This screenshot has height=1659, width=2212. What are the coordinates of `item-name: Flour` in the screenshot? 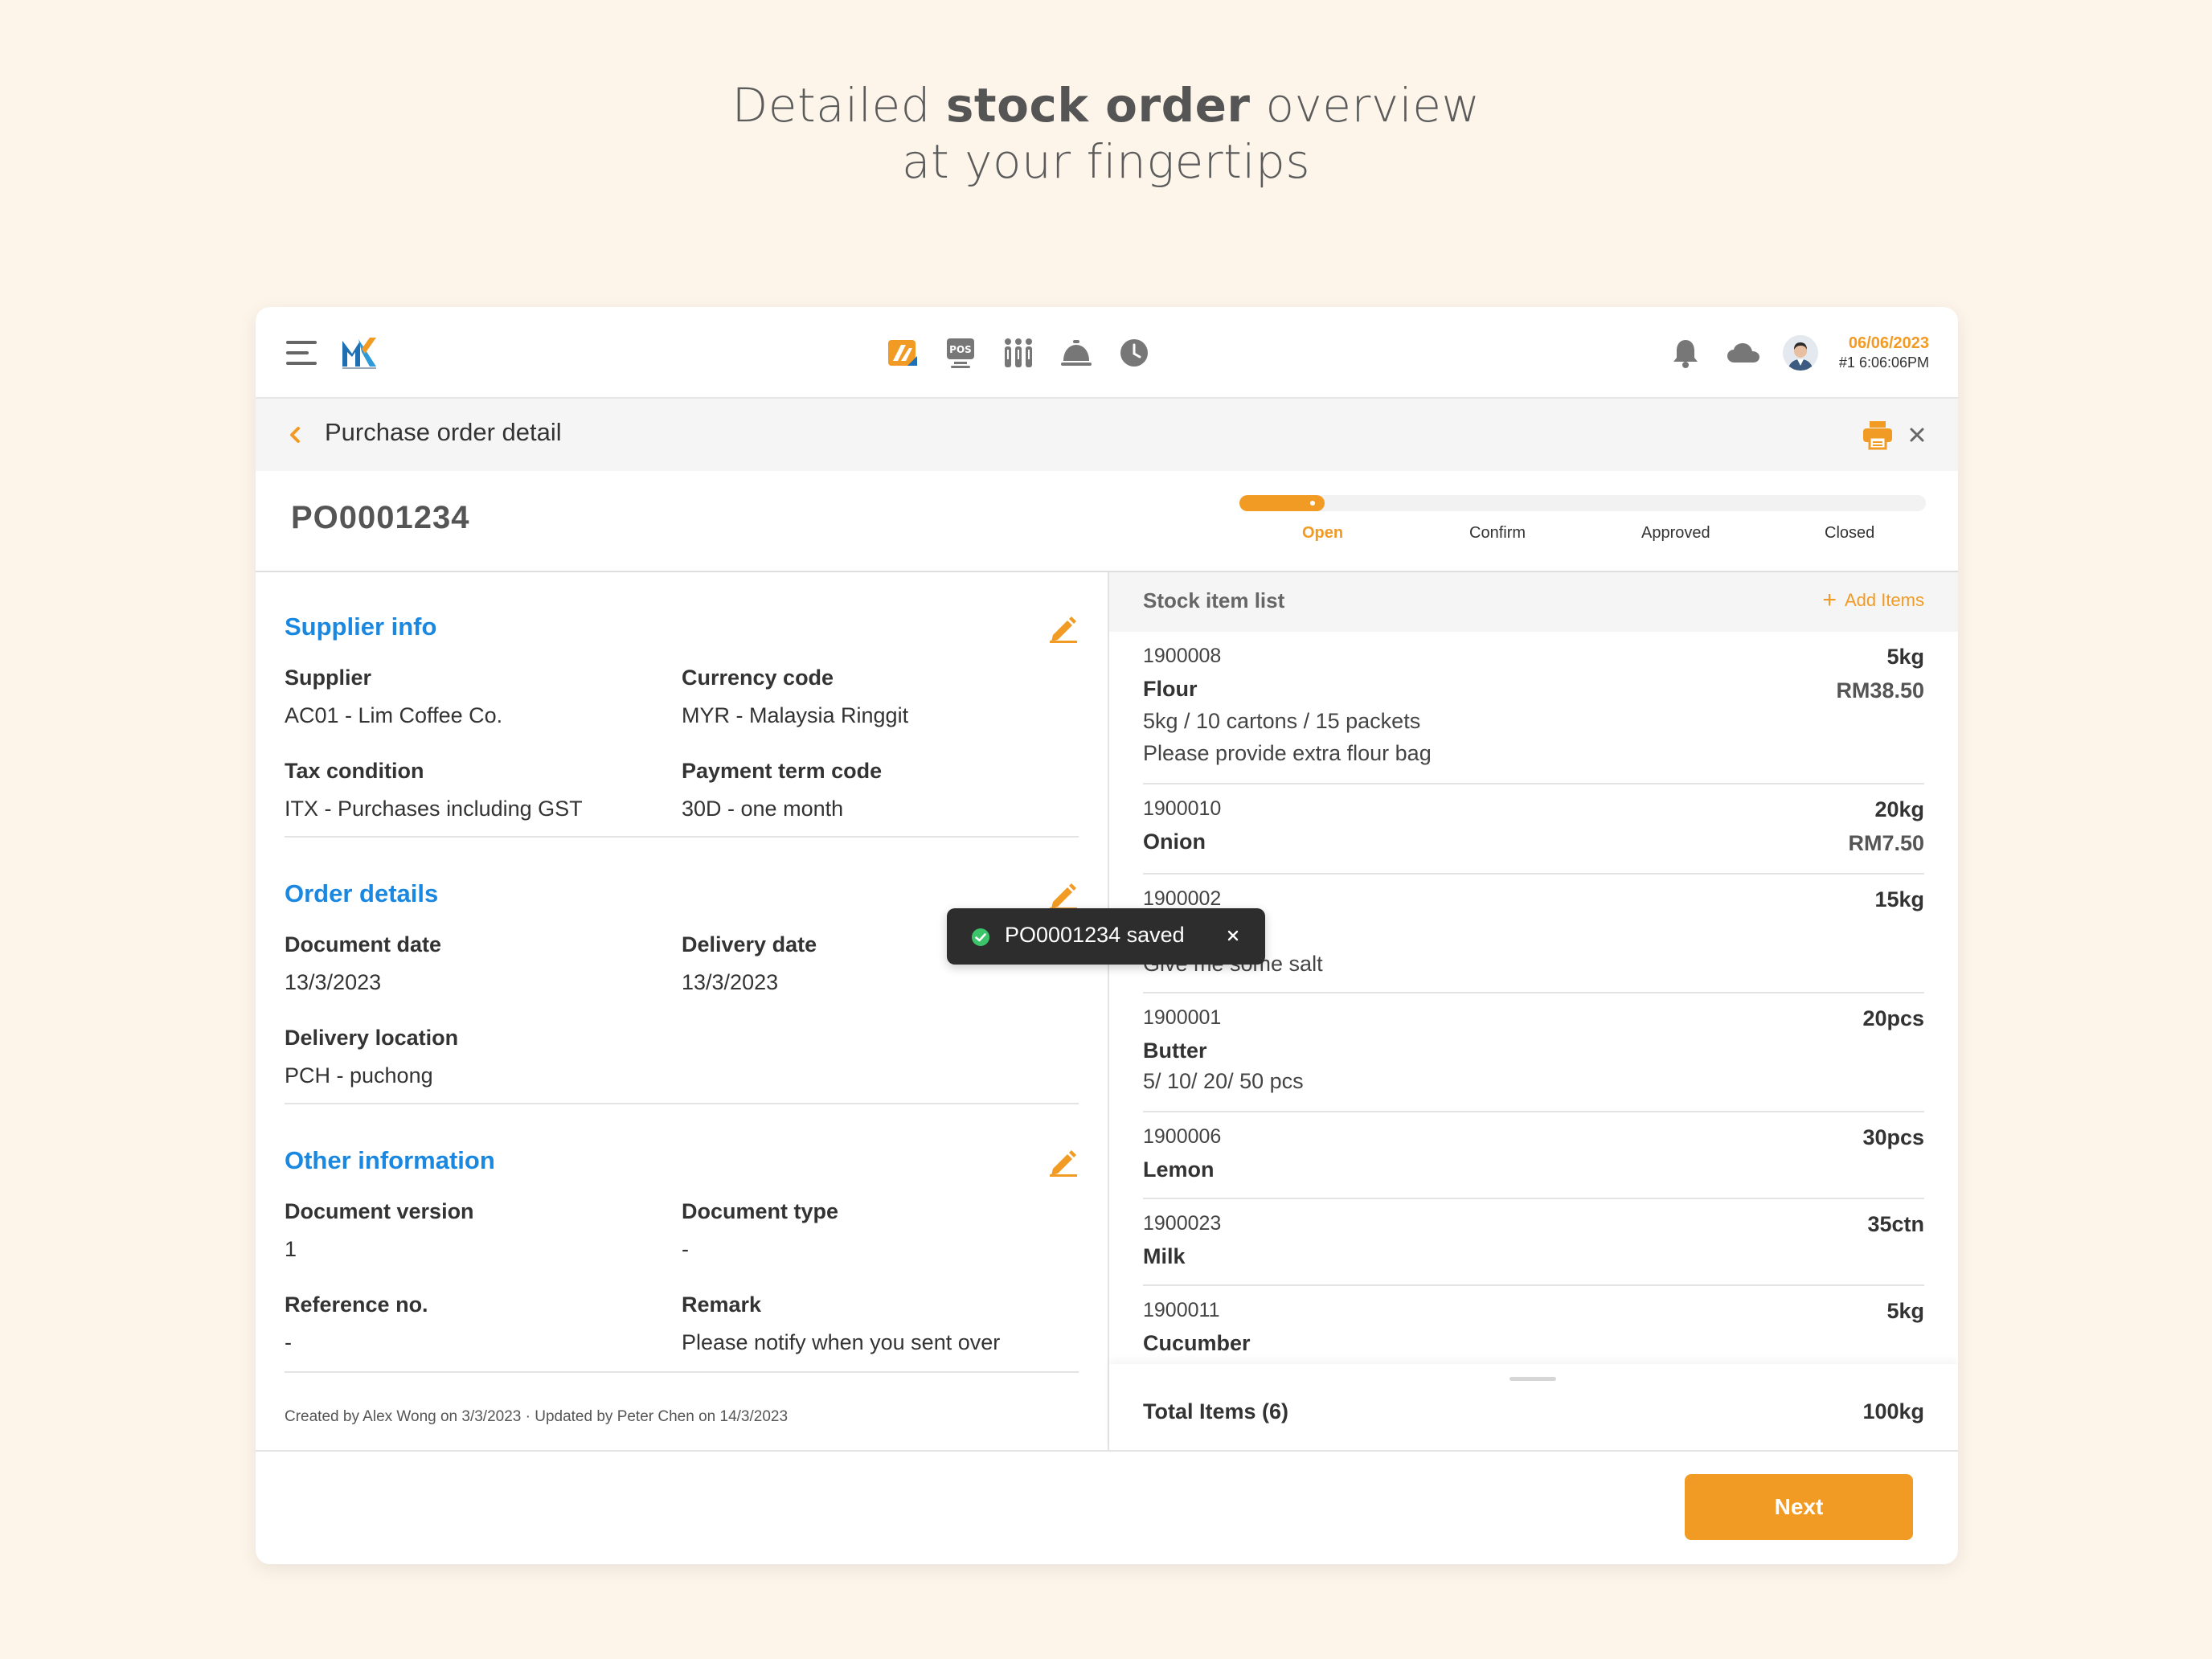 It's located at (1170, 689).